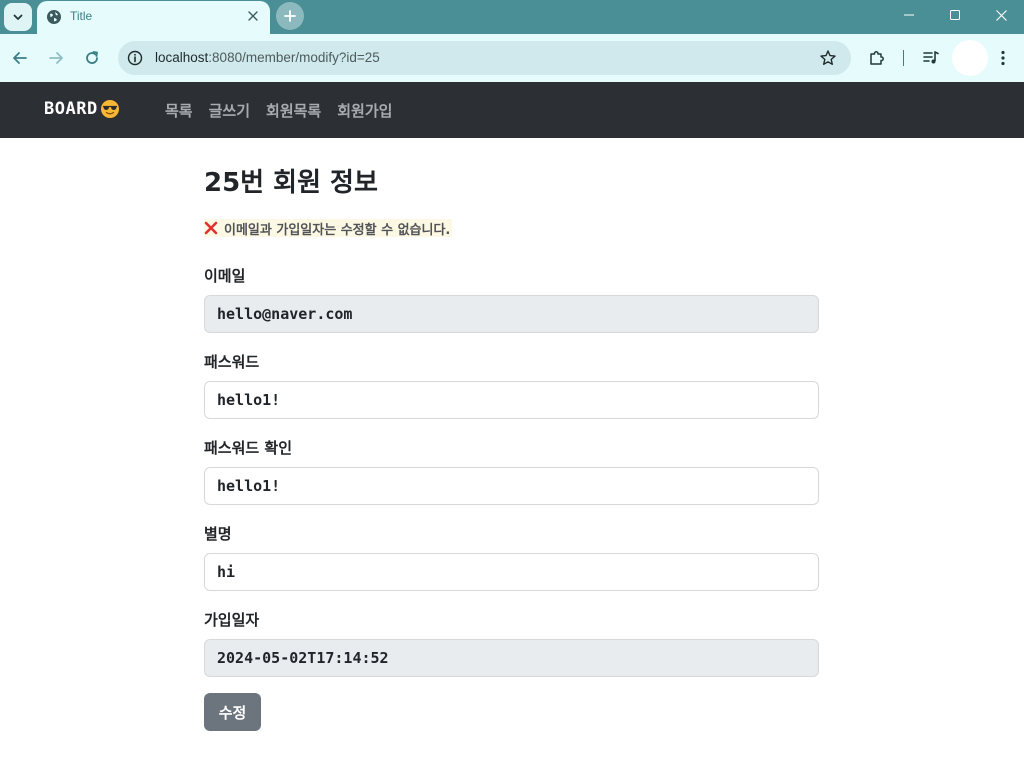 The height and width of the screenshot is (773, 1024). What do you see at coordinates (81, 16) in the screenshot?
I see `tab-title: Title` at bounding box center [81, 16].